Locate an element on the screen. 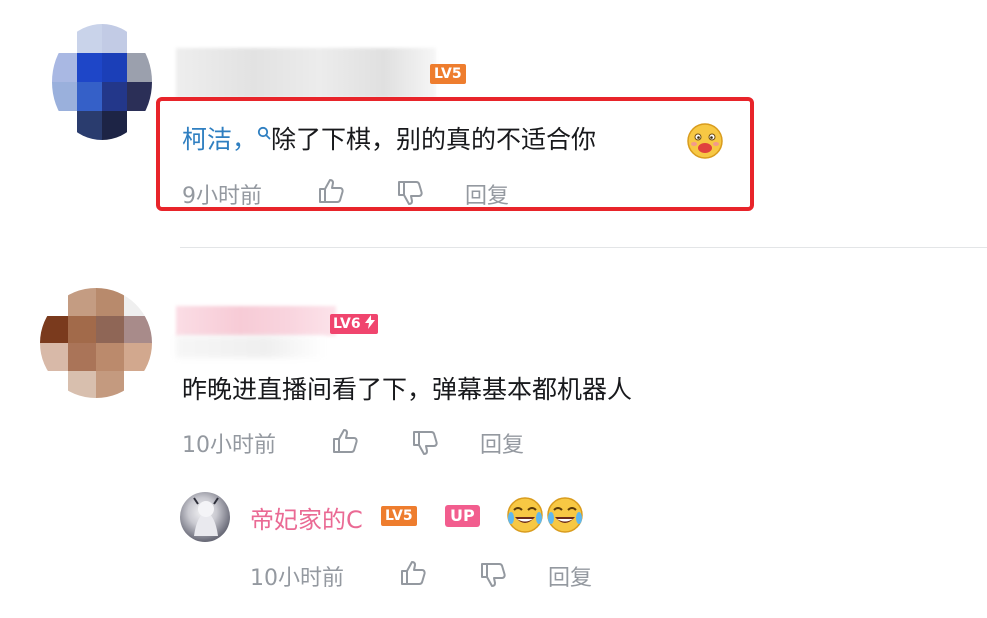  reply-username: 帝妃家的C is located at coordinates (306, 517).